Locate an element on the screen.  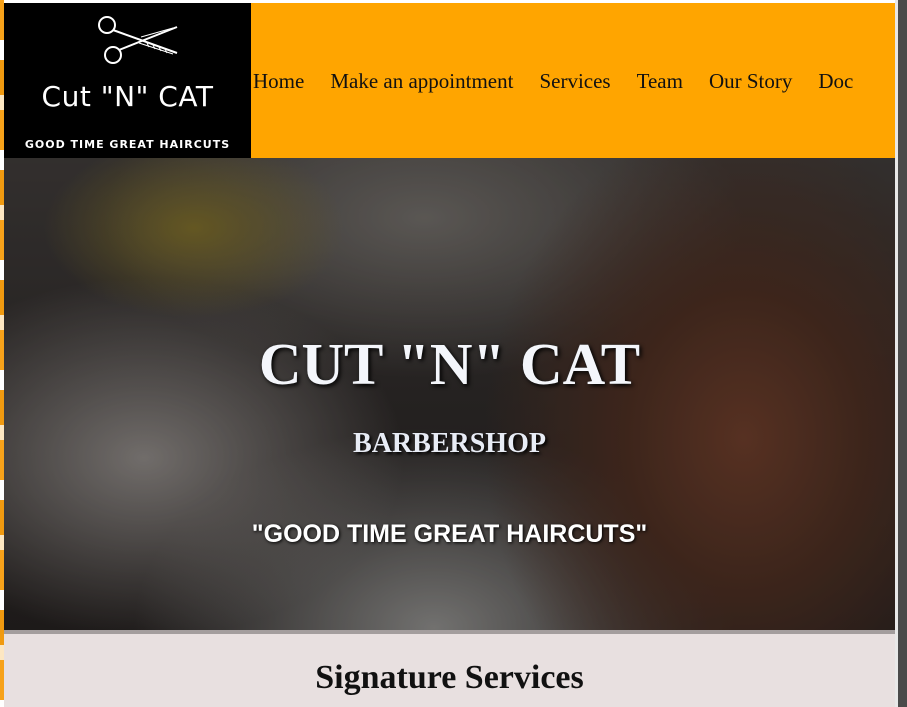
services-section: Signature Services is located at coordinates (449, 670).